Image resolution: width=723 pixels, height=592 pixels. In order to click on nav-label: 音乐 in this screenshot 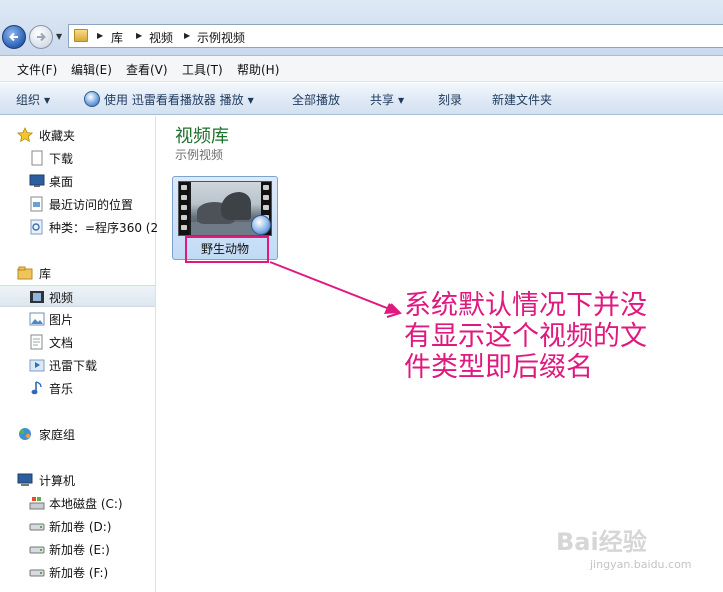, I will do `click(61, 389)`.